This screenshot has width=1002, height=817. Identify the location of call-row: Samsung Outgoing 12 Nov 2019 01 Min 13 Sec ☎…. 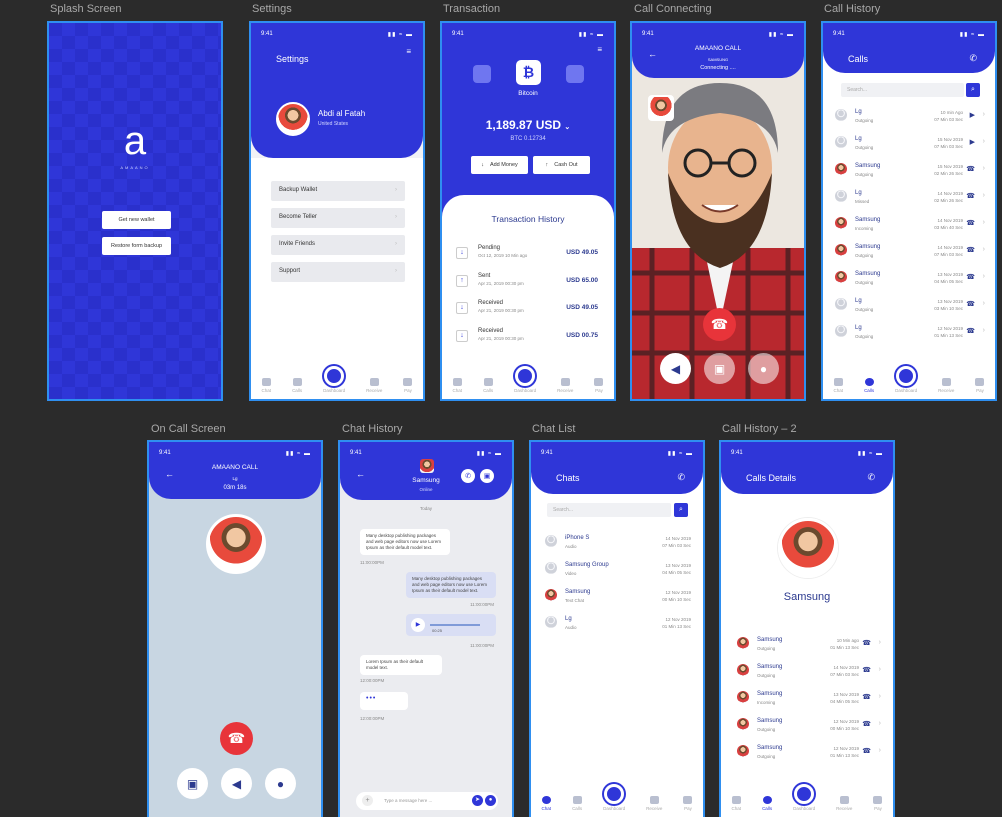
(809, 754).